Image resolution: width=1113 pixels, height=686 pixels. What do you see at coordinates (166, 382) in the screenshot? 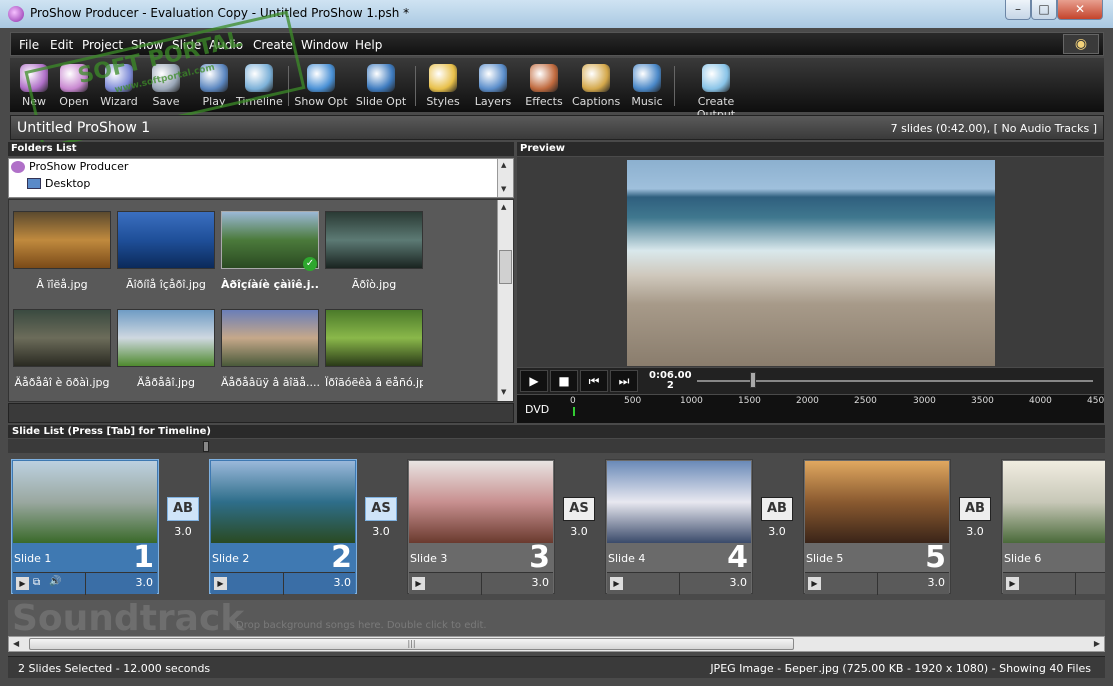
I see `file-name: Äåðåâî.jpg` at bounding box center [166, 382].